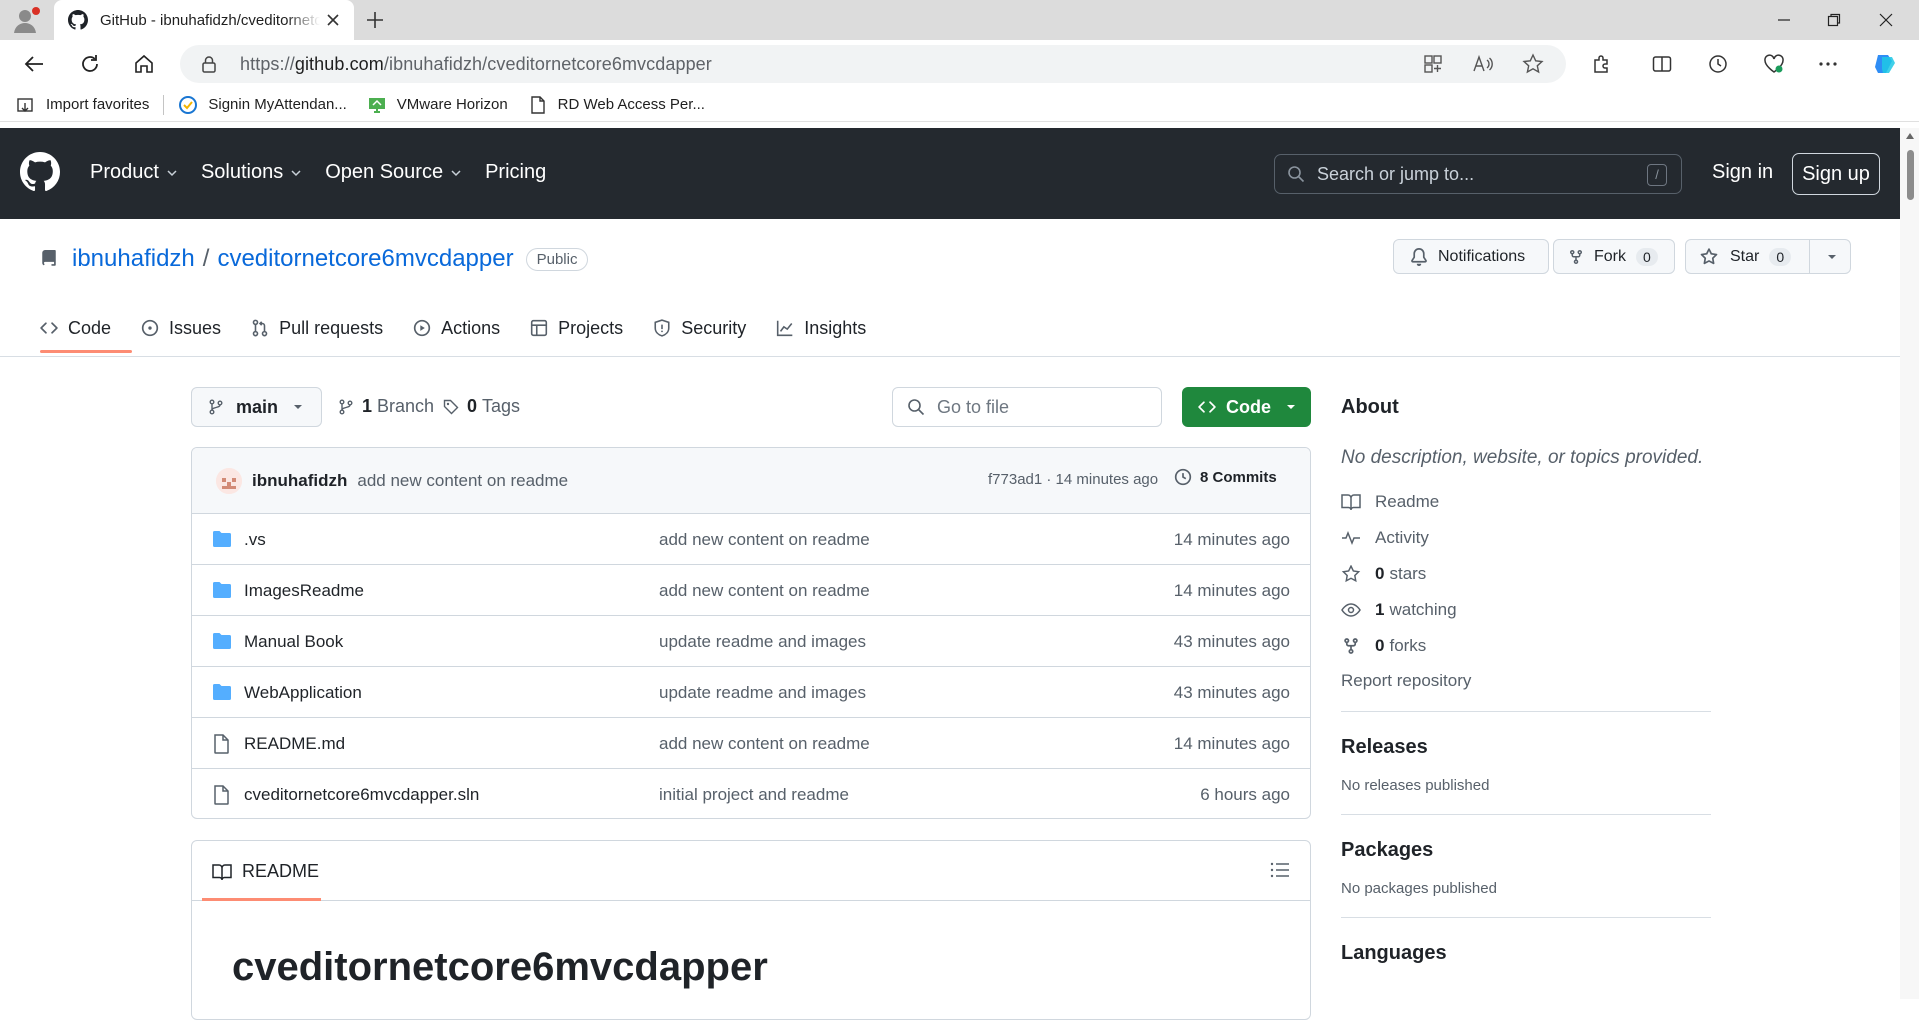 The image size is (1919, 1020). I want to click on history-icon, so click(1718, 64).